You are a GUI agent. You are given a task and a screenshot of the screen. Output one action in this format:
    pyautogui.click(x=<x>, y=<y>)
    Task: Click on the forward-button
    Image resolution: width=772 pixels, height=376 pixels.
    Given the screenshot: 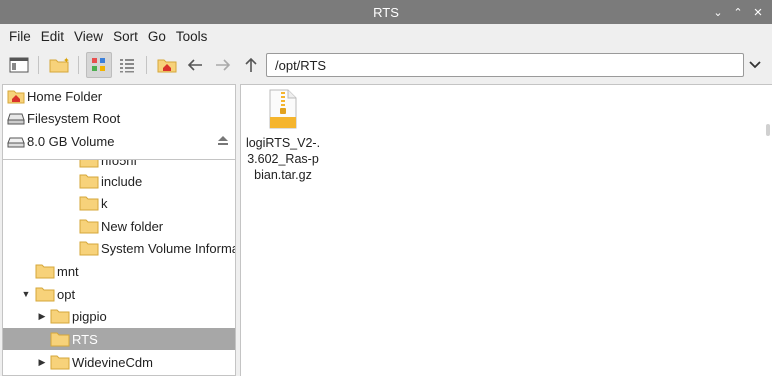 What is the action you would take?
    pyautogui.click(x=223, y=65)
    